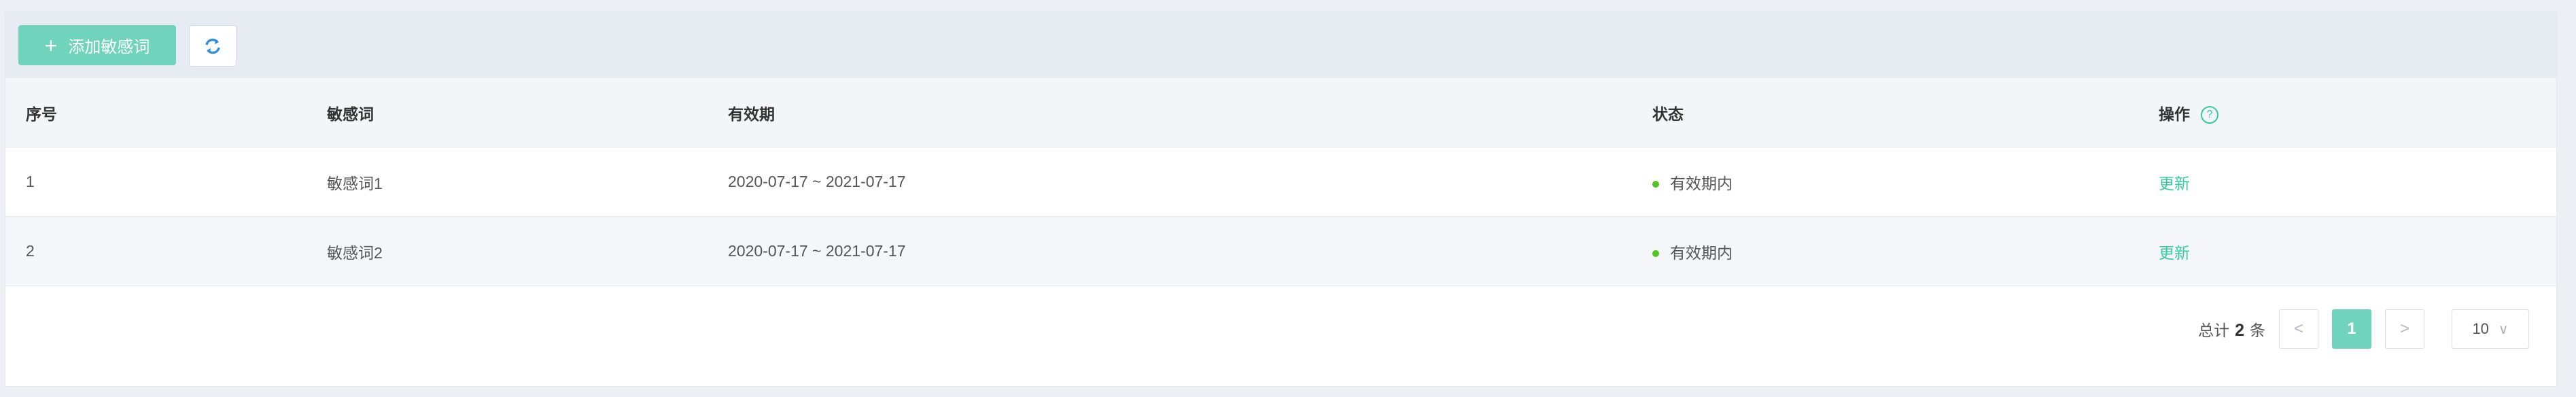  What do you see at coordinates (2351, 329) in the screenshot?
I see `page-1-button: 1` at bounding box center [2351, 329].